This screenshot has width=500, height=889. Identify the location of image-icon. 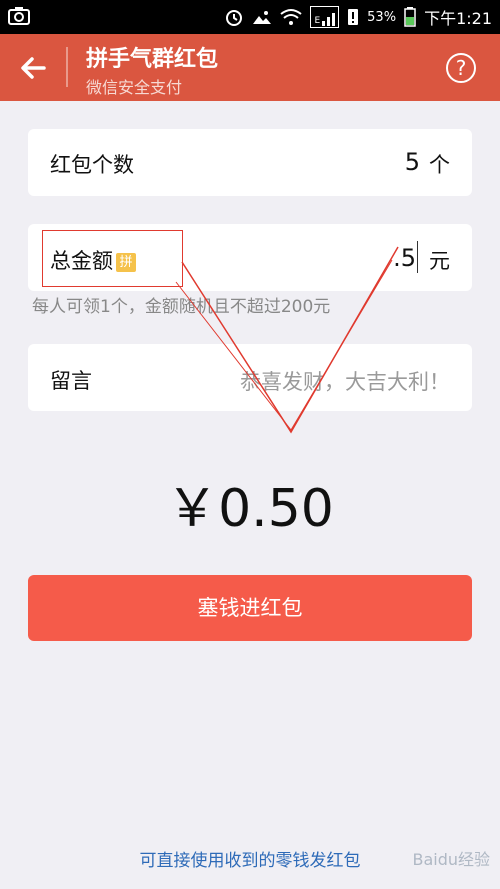
(262, 17).